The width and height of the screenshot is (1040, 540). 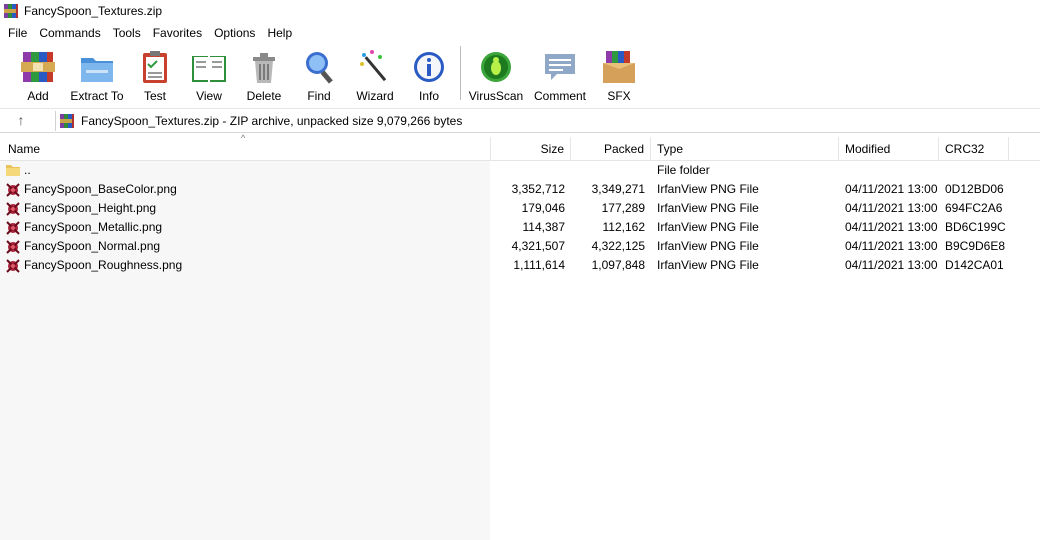 What do you see at coordinates (623, 208) in the screenshot?
I see `file-packed: 177,289` at bounding box center [623, 208].